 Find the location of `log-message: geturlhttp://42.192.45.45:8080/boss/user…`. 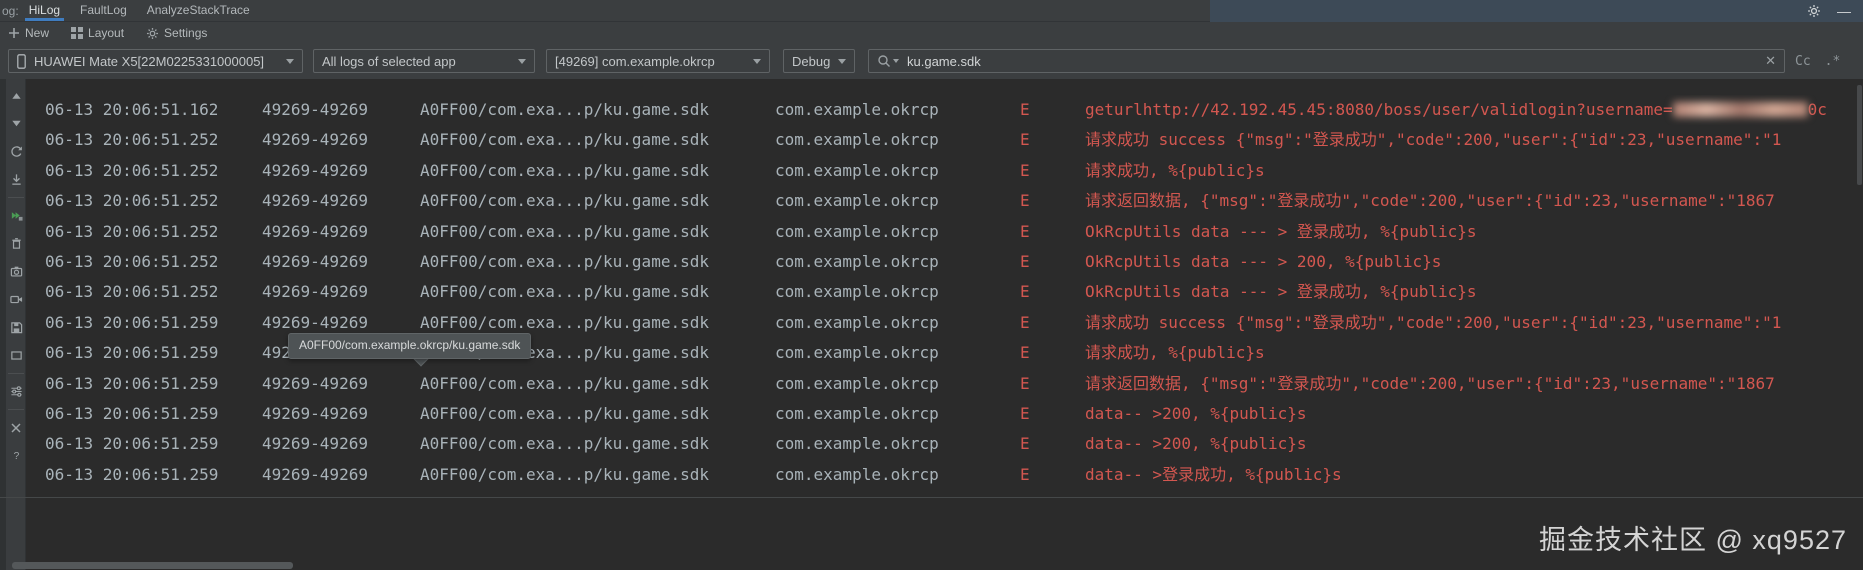

log-message: geturlhttp://42.192.45.45:8080/boss/user… is located at coordinates (1456, 109).